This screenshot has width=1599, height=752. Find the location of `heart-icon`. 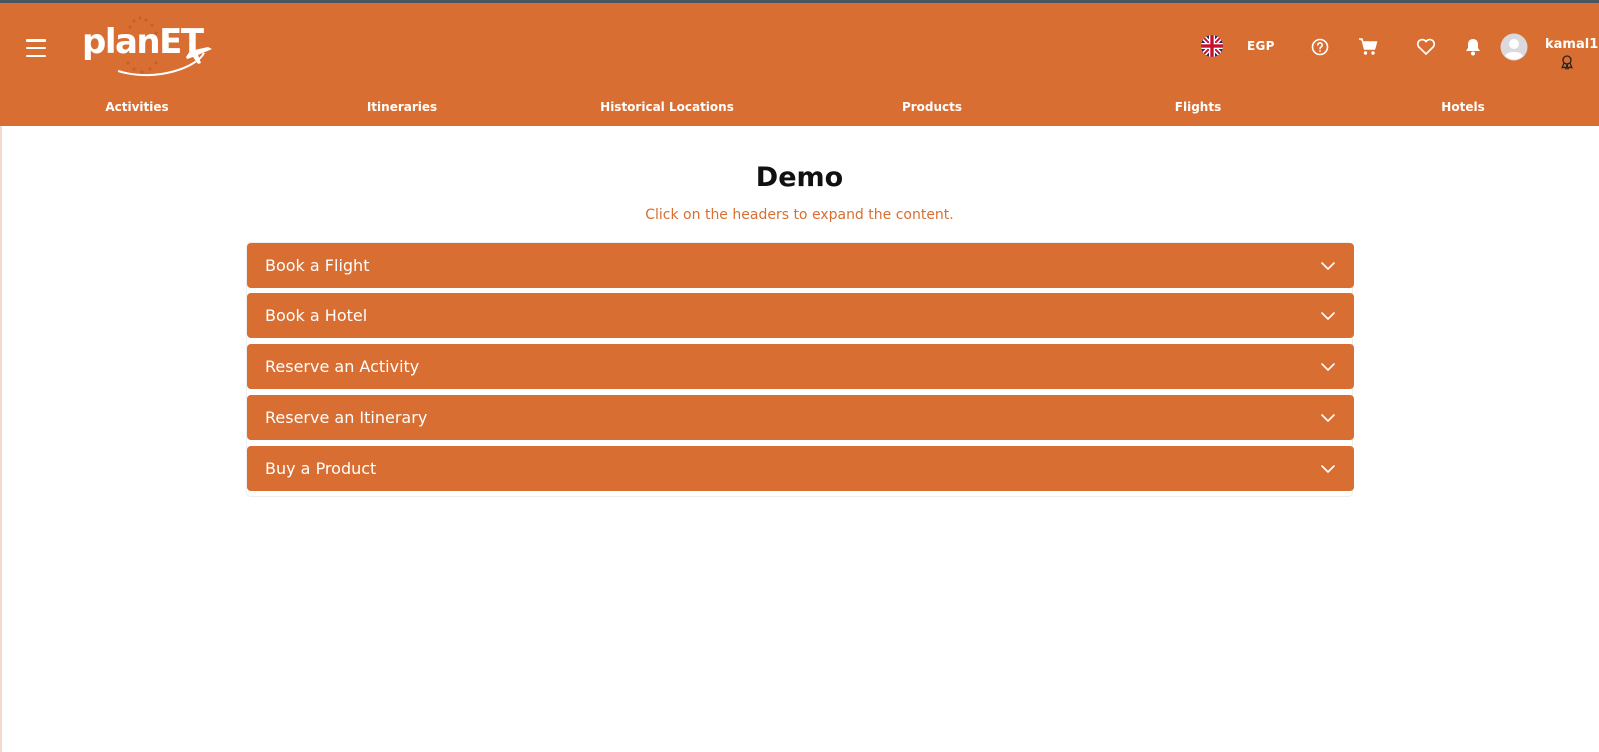

heart-icon is located at coordinates (1426, 47).